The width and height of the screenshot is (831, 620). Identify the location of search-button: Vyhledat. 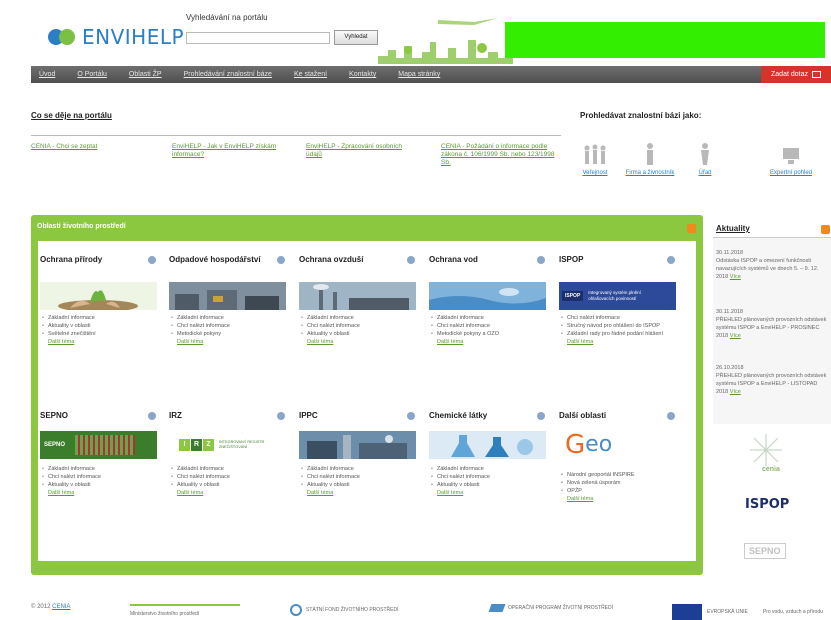
(356, 37).